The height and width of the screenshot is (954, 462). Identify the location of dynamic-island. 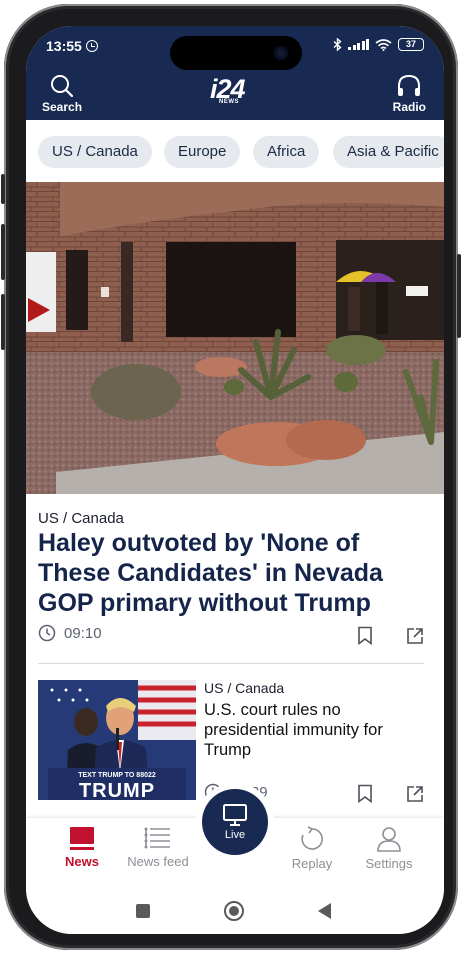
(236, 53).